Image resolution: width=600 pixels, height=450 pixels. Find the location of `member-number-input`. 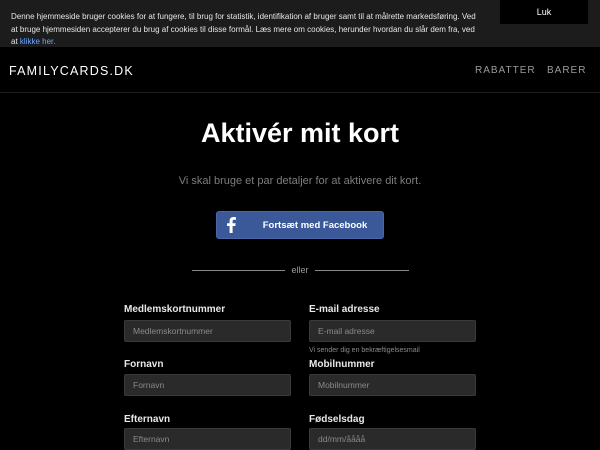

member-number-input is located at coordinates (207, 331).